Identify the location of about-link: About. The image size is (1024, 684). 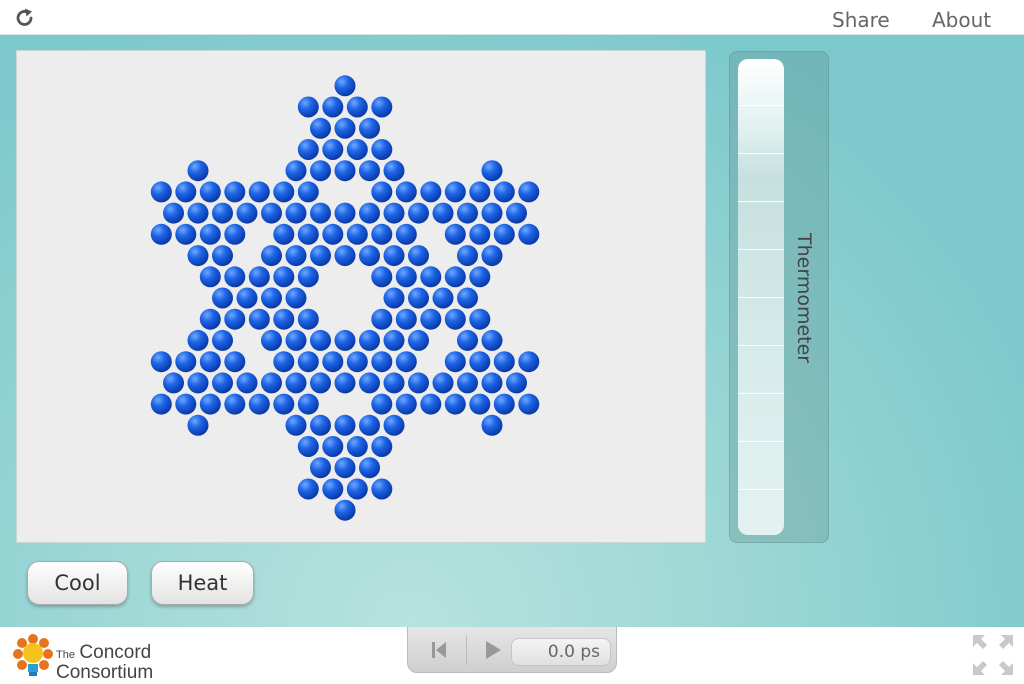
(961, 20).